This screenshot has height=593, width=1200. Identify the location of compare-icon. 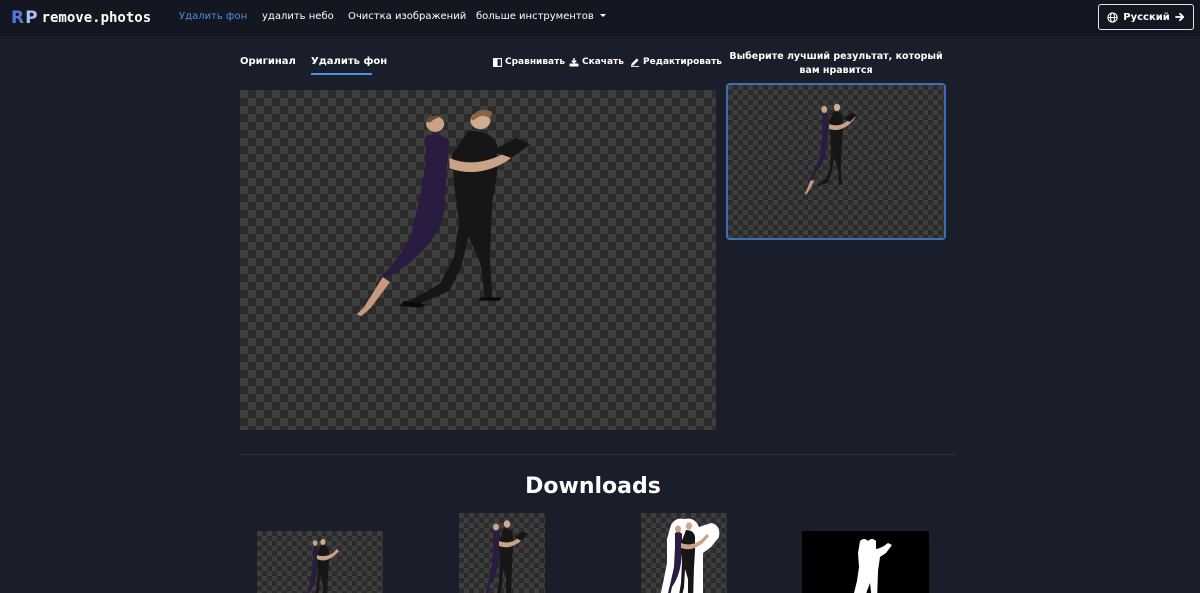
(497, 62).